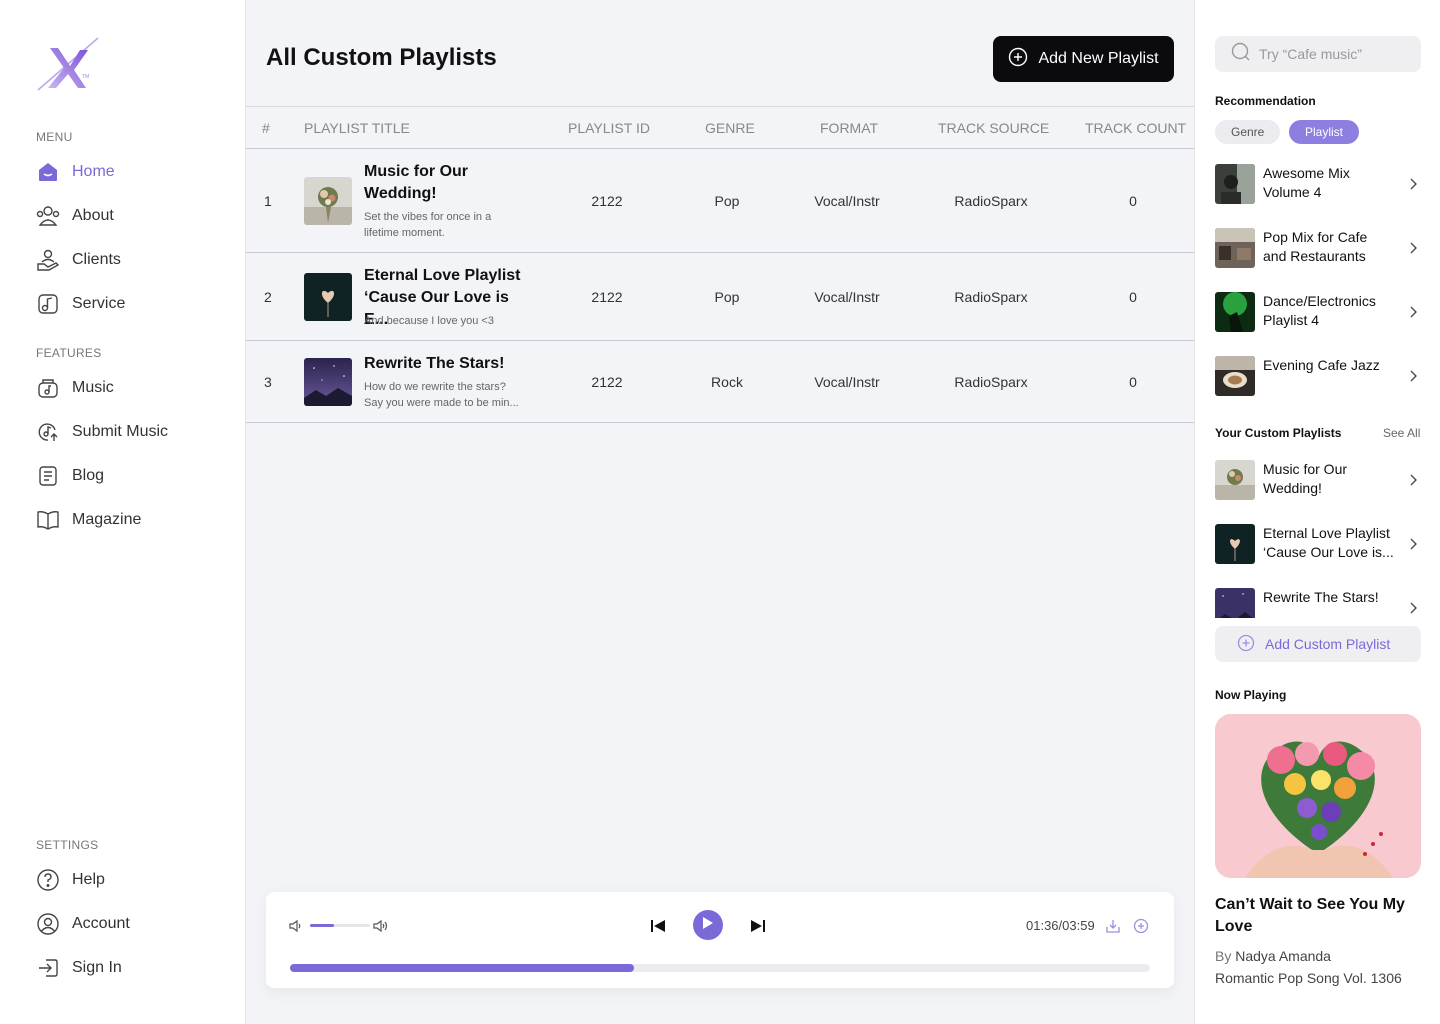 The height and width of the screenshot is (1024, 1440). I want to click on search-icon, so click(1241, 54).